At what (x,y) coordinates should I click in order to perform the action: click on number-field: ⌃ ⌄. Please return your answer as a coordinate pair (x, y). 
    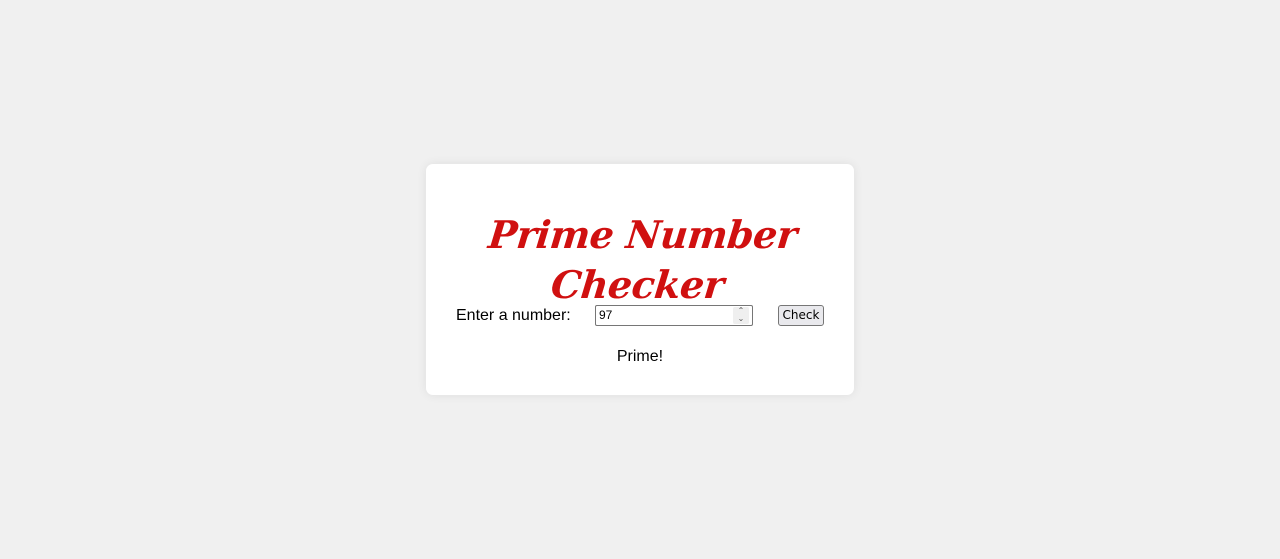
    Looking at the image, I should click on (674, 315).